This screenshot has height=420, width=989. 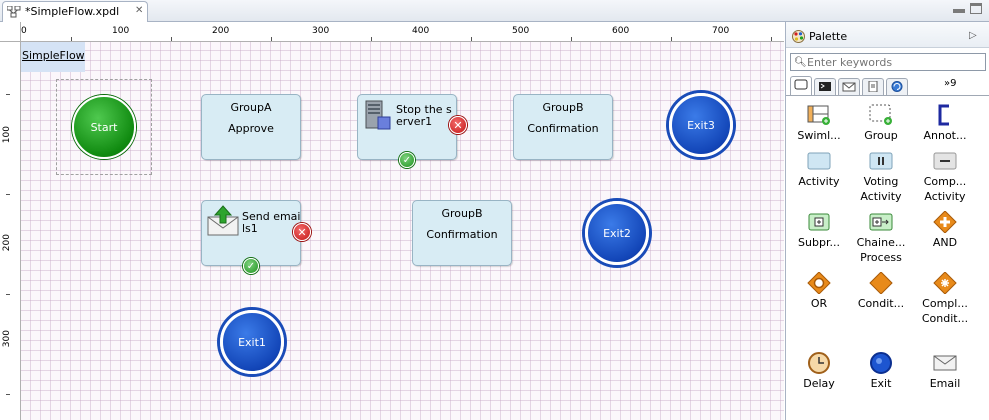 I want to click on task-stop-server: Stop the s erver1, so click(x=407, y=127).